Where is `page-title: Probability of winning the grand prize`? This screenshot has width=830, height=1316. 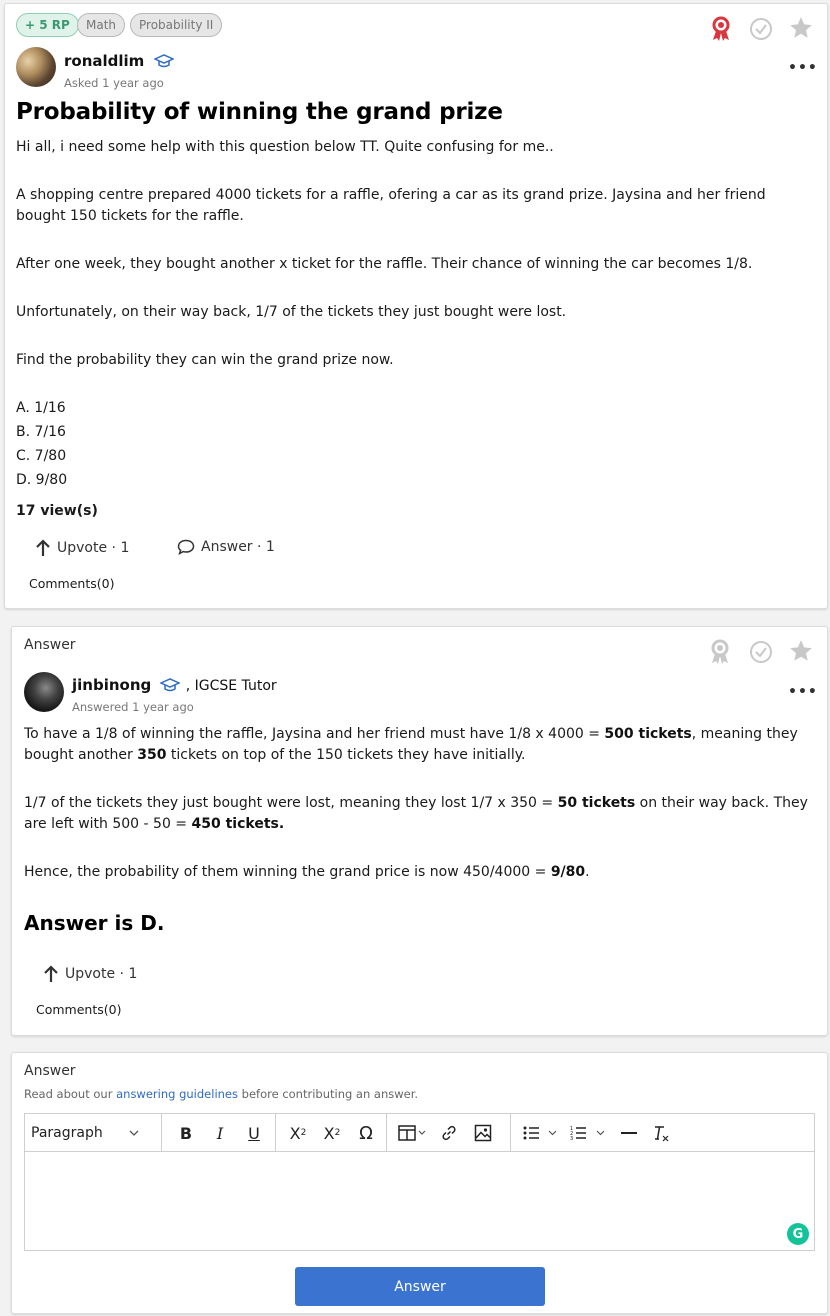 page-title: Probability of winning the grand prize is located at coordinates (259, 112).